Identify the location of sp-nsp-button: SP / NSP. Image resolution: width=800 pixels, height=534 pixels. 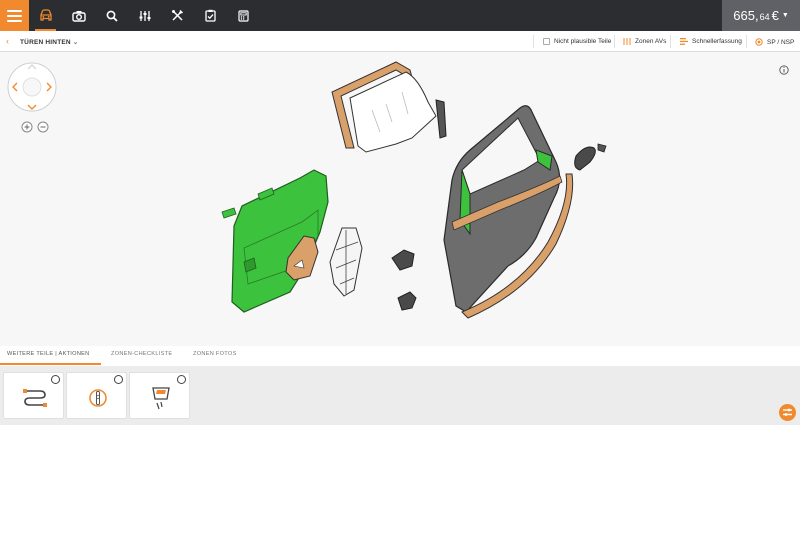
(774, 42).